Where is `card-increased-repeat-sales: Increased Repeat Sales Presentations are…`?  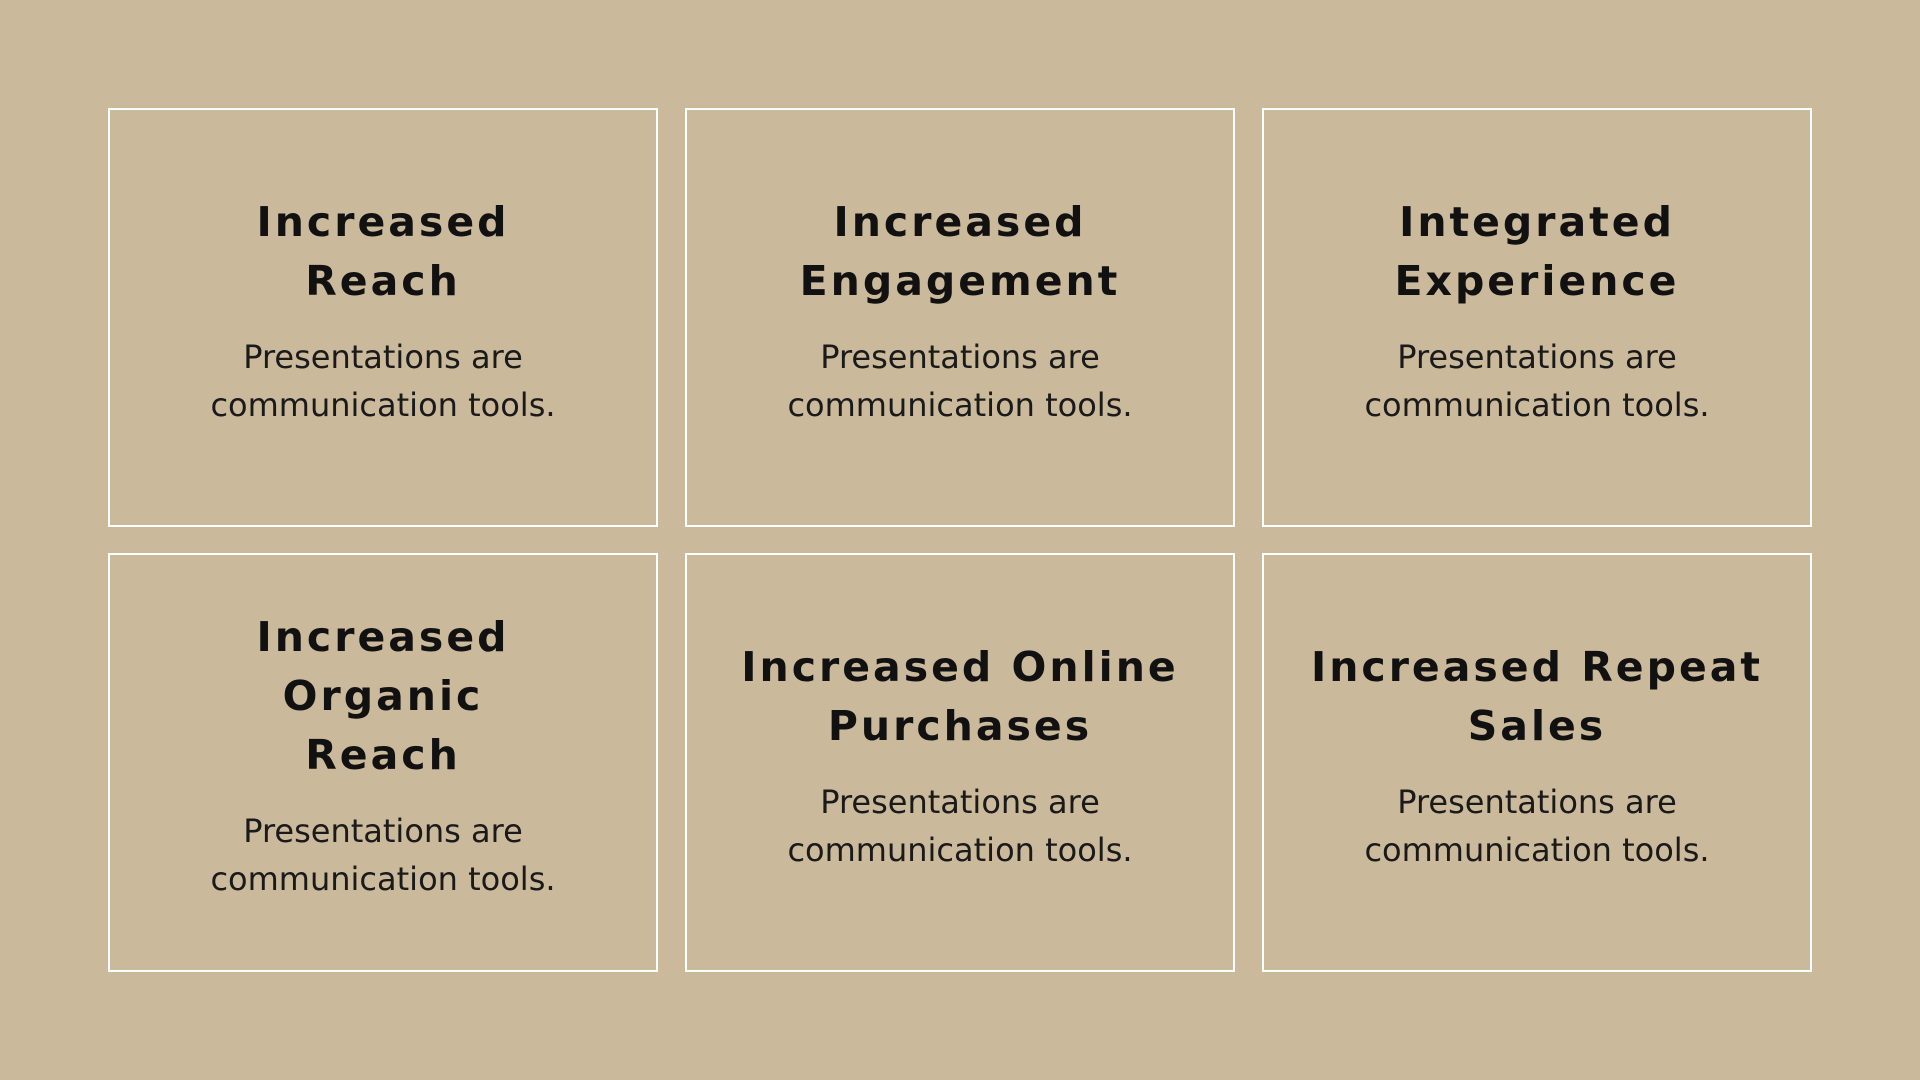
card-increased-repeat-sales: Increased Repeat Sales Presentations are… is located at coordinates (1537, 762).